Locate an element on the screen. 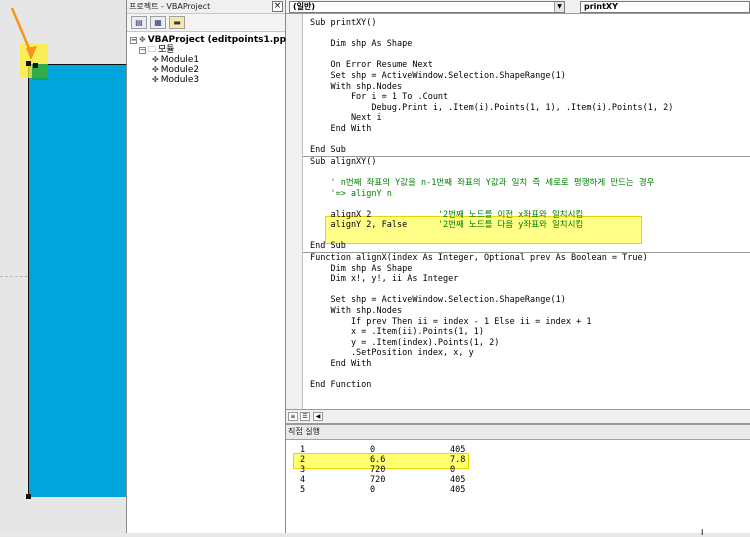 The height and width of the screenshot is (537, 750). code-line: Dim x!, y!, ii As Integer is located at coordinates (530, 279).